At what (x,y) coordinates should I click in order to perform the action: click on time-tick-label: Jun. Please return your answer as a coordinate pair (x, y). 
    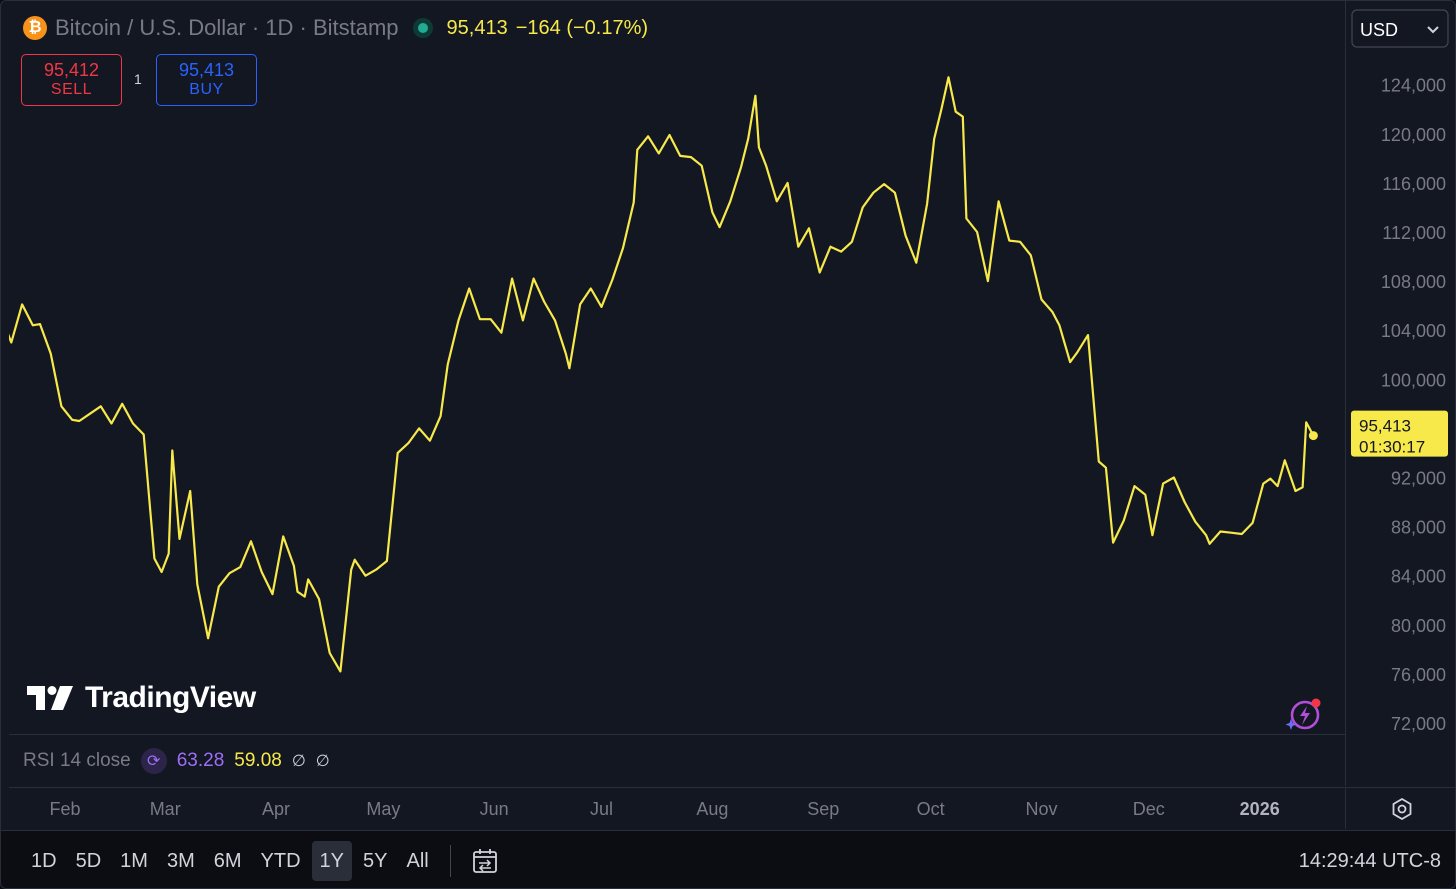
    Looking at the image, I should click on (494, 809).